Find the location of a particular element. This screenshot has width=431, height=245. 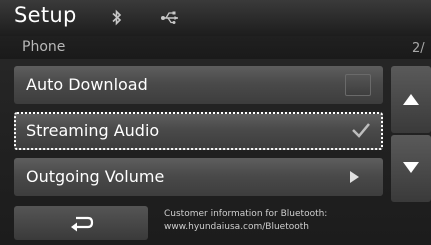

arrow-up-icon is located at coordinates (411, 99).